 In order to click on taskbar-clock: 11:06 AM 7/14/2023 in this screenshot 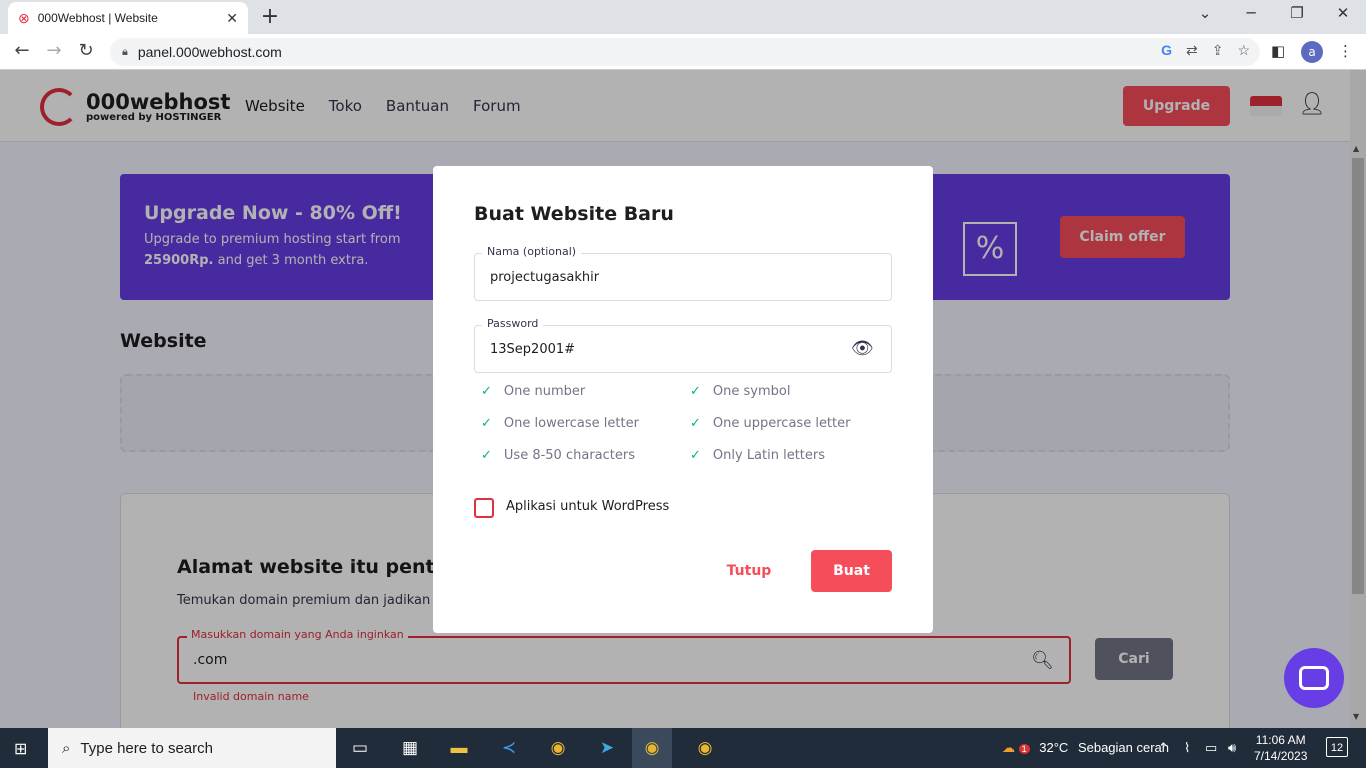, I will do `click(1280, 748)`.